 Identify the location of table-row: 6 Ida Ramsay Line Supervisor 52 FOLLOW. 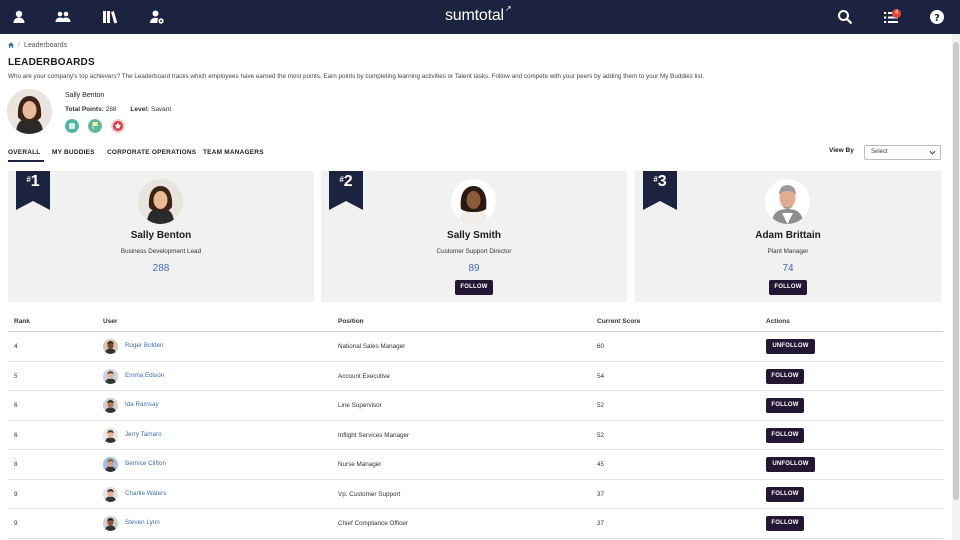
(475, 406).